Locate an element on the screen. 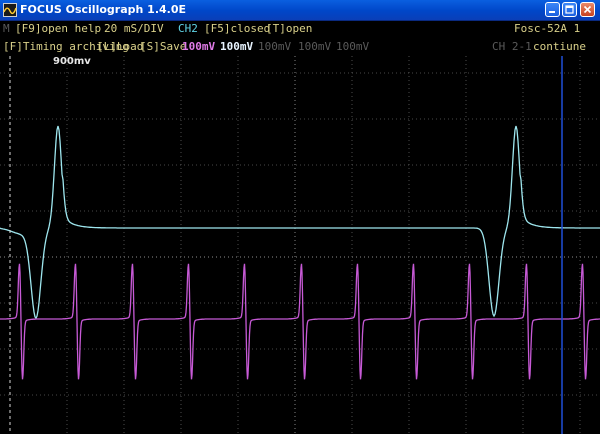 The height and width of the screenshot is (434, 600). maximize-button is located at coordinates (569, 9).